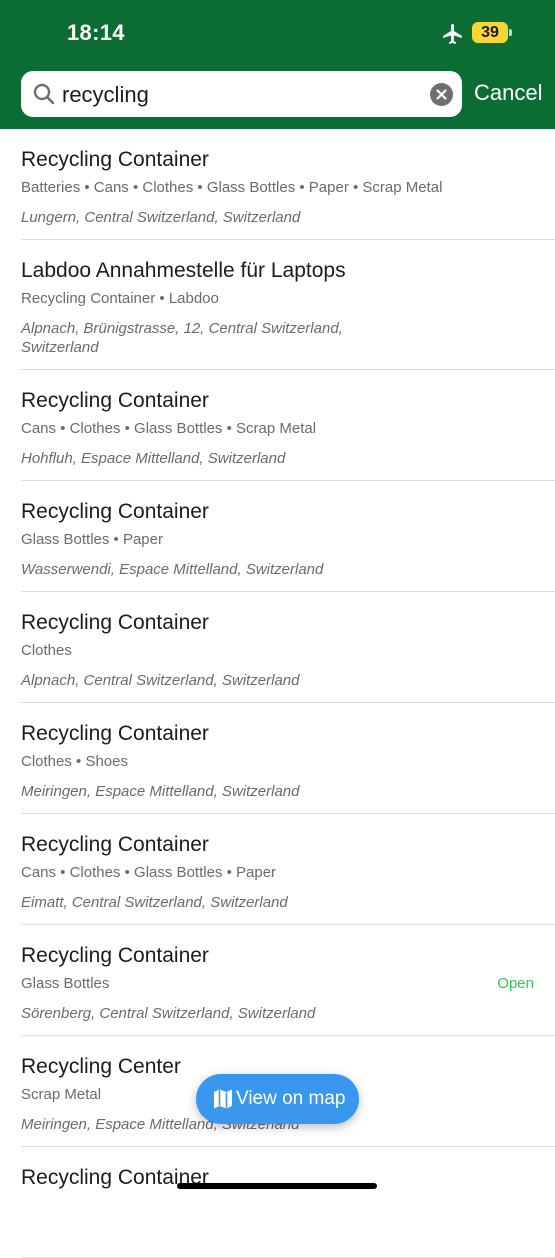 This screenshot has width=555, height=1258. I want to click on result-title: Labdoo Annahmestelle für Laptops, so click(183, 270).